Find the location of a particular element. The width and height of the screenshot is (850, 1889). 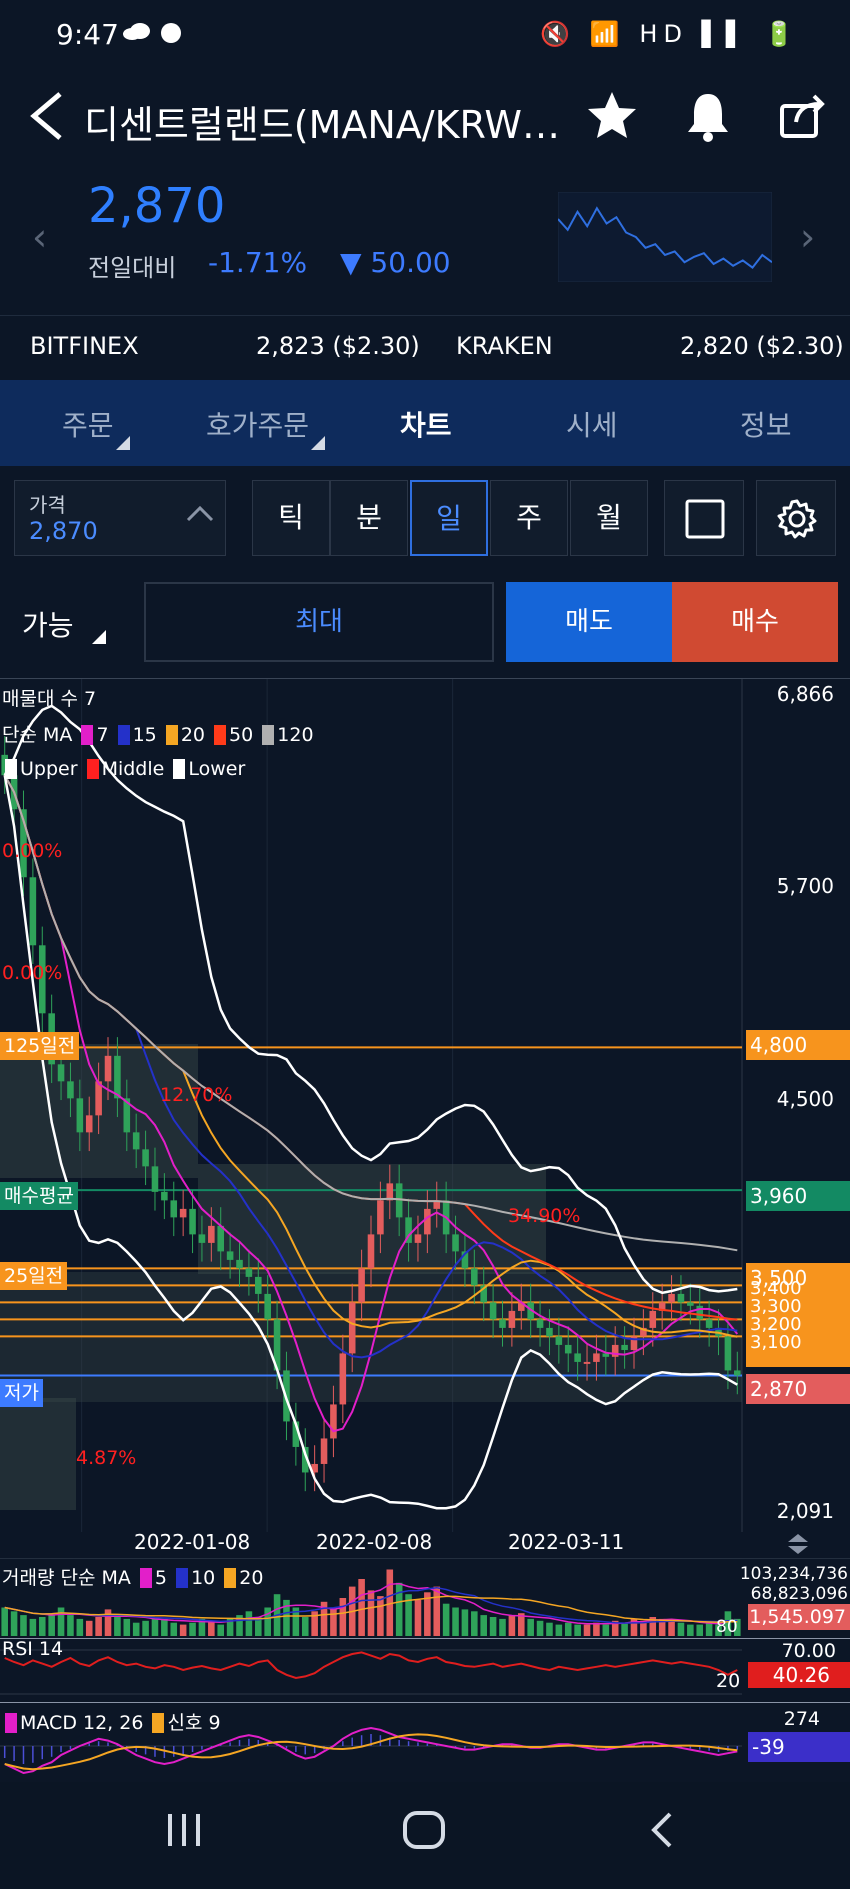

volume-max-label: 103,234,736 is located at coordinates (793, 1574).